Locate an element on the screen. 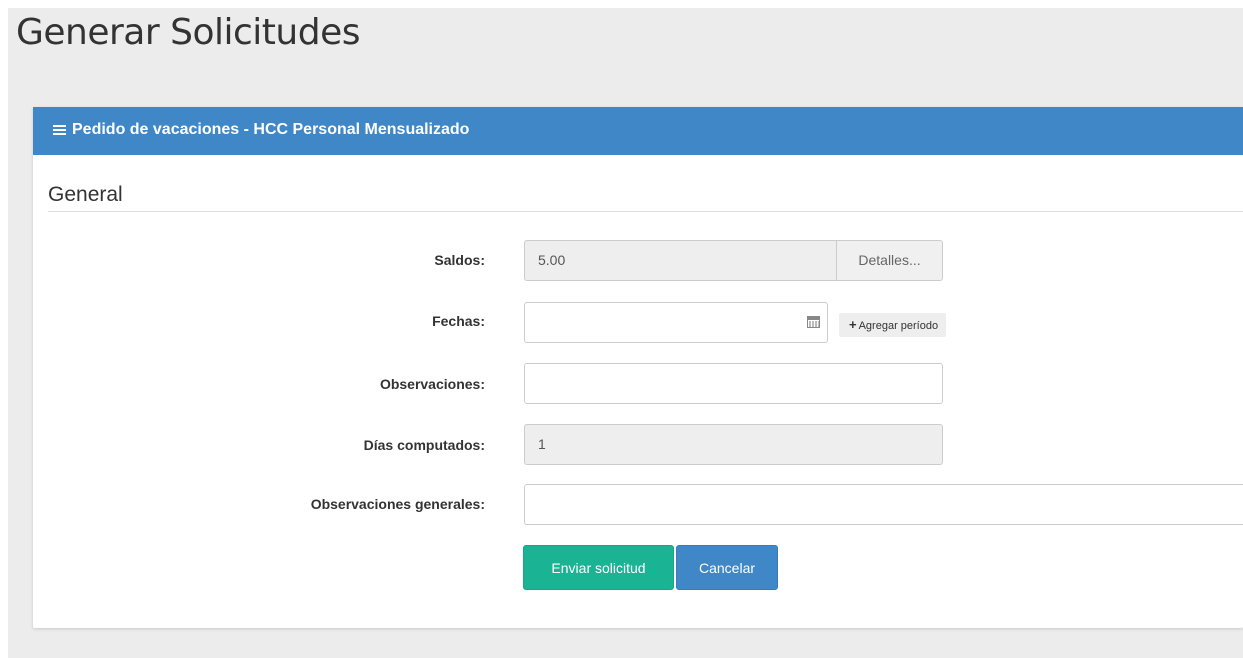 This screenshot has width=1243, height=658. dias-computados-field: 1 is located at coordinates (733, 444).